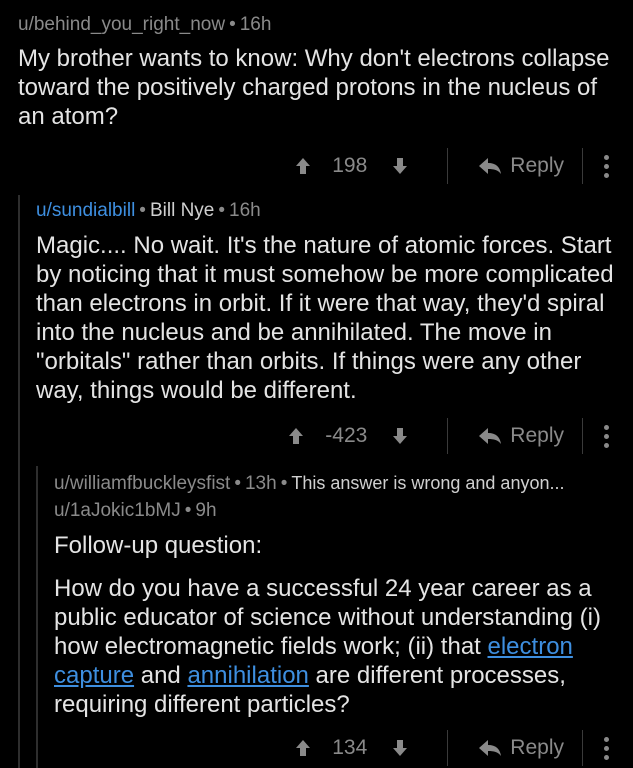 This screenshot has height=768, width=633. I want to click on comment-actions: 198 Reply, so click(316, 166).